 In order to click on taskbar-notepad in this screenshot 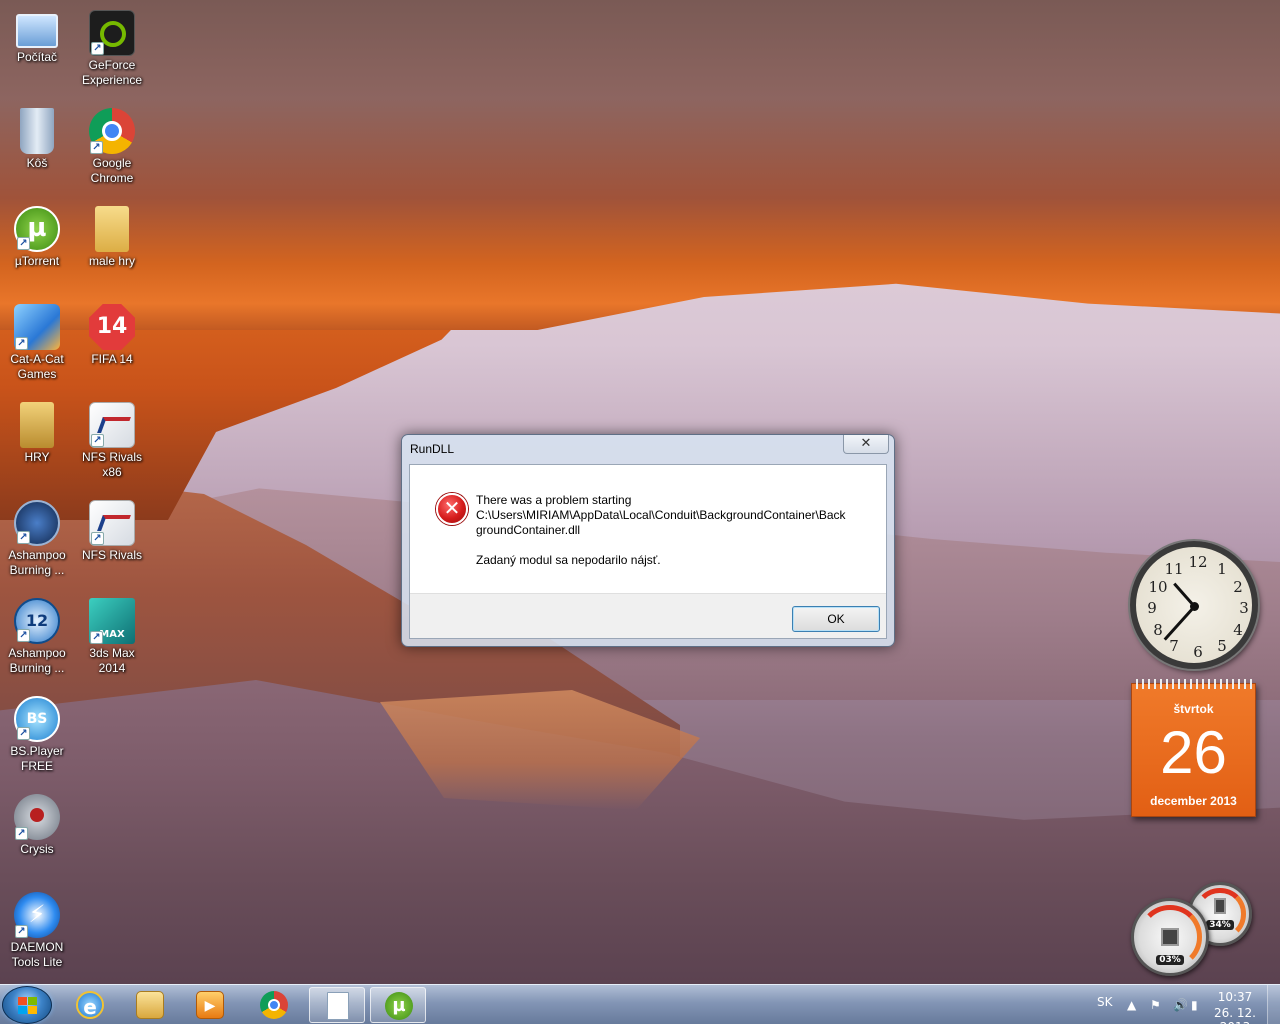, I will do `click(337, 1005)`.